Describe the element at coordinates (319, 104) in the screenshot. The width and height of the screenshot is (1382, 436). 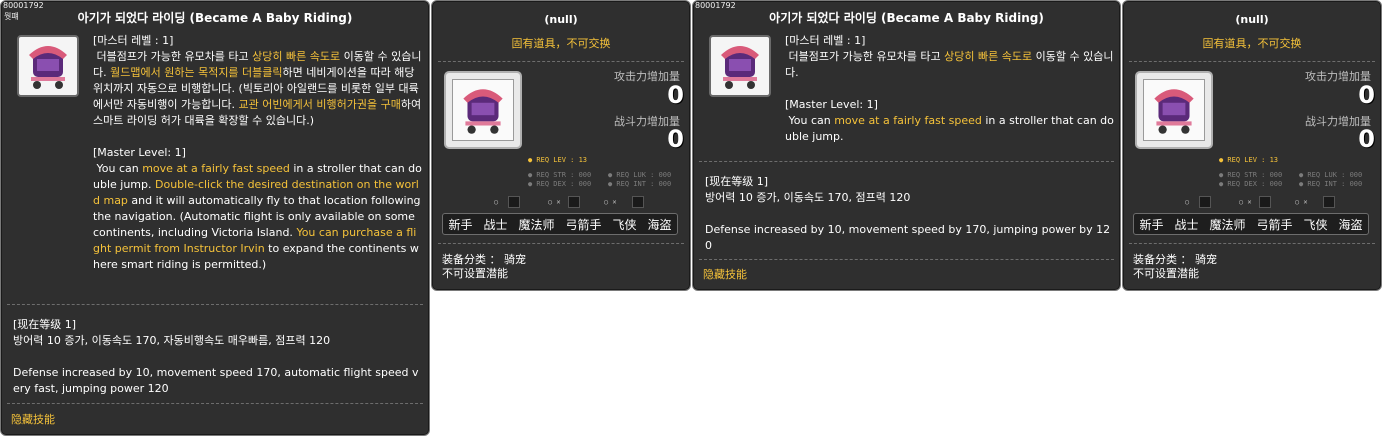
I see `highlight-text: 교관 어빈에게서 비행허가권을 구매` at that location.